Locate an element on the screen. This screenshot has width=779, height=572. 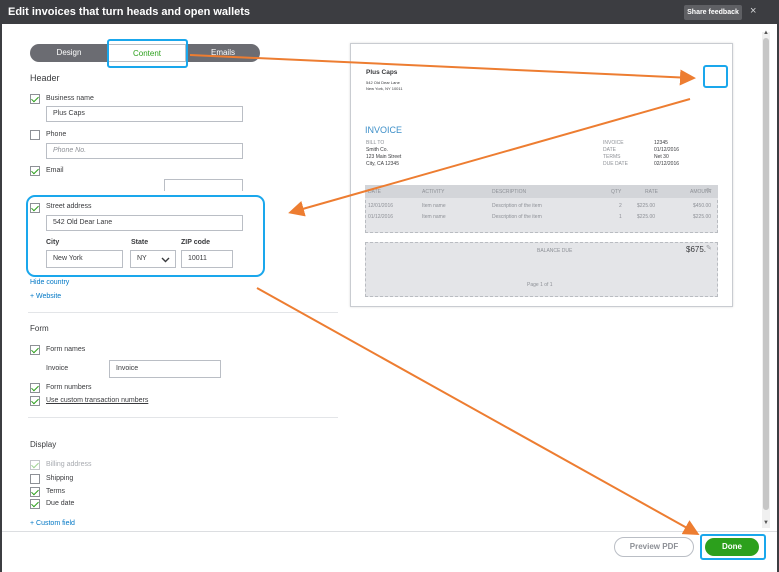
scroll-up-icon: ▲ is located at coordinates (766, 33).